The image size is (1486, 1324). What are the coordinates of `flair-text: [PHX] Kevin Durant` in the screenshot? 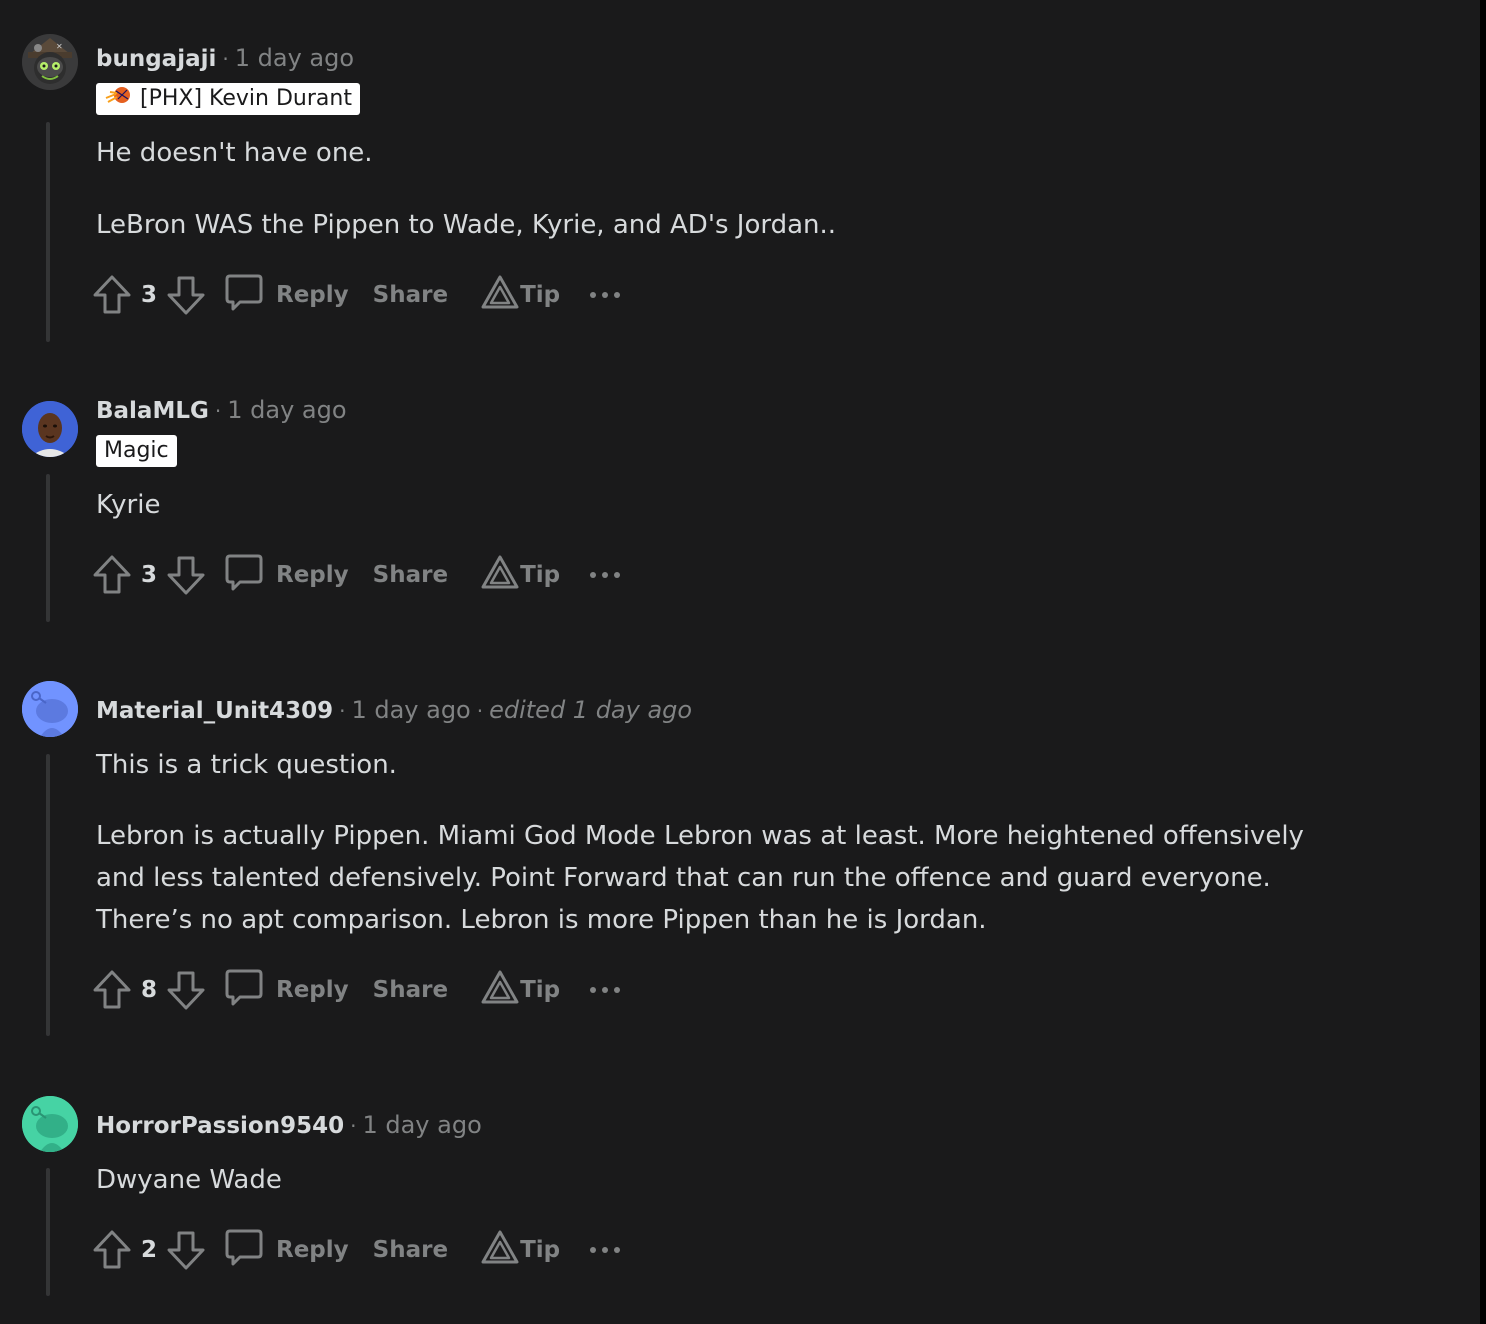 It's located at (246, 98).